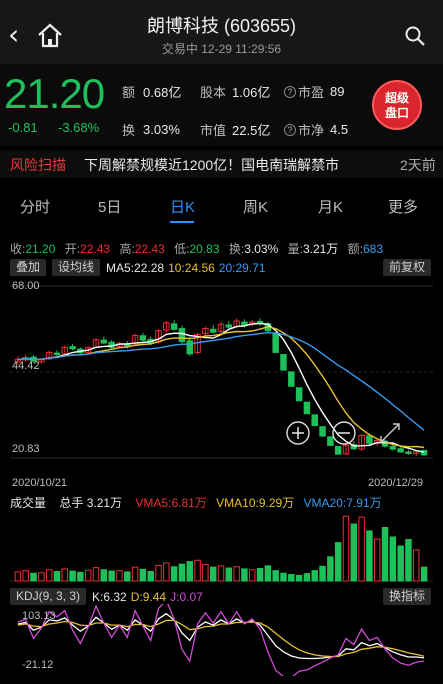 Image resolution: width=443 pixels, height=684 pixels. I want to click on quote-row-1: 额 0.68亿, so click(151, 91).